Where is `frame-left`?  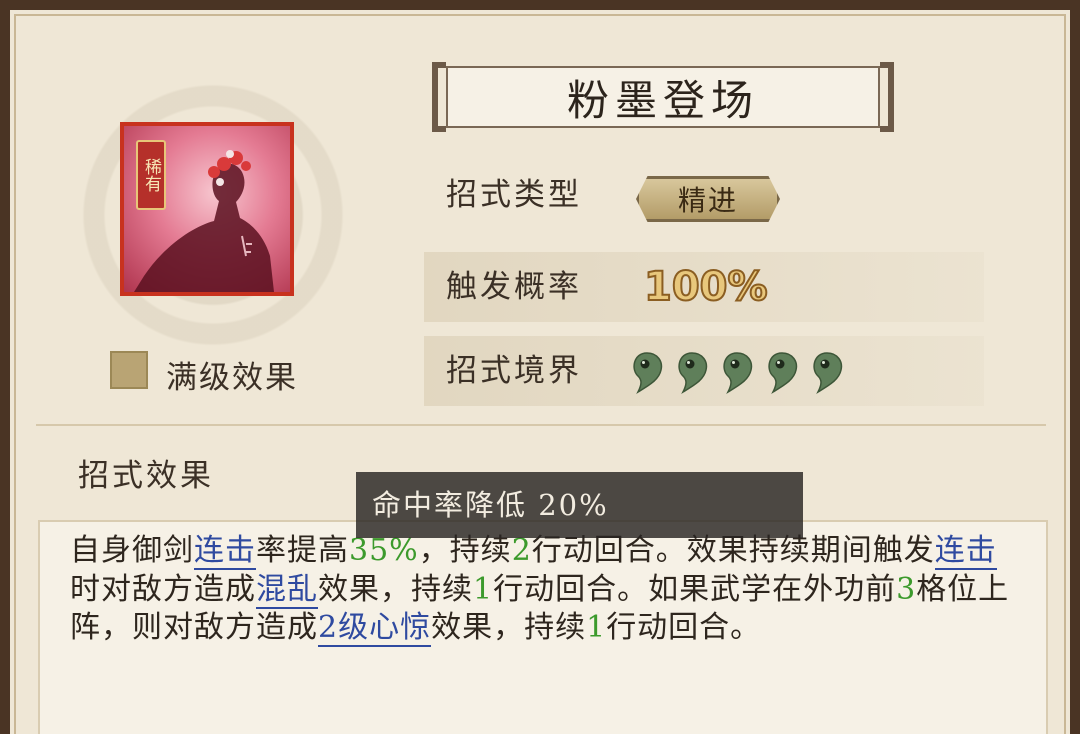
frame-left is located at coordinates (5, 367).